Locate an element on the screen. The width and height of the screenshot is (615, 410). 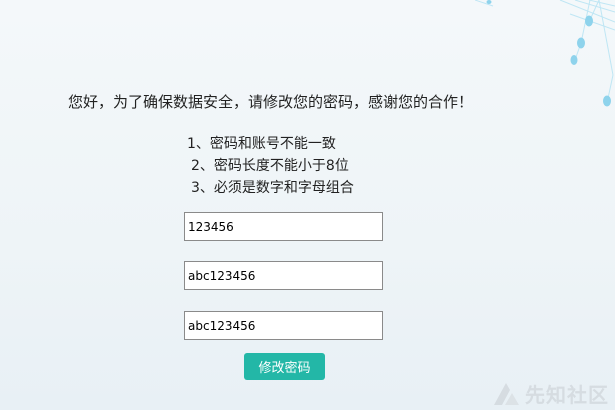
password-rule-item: 1、密码和账号不能一致 is located at coordinates (261, 144).